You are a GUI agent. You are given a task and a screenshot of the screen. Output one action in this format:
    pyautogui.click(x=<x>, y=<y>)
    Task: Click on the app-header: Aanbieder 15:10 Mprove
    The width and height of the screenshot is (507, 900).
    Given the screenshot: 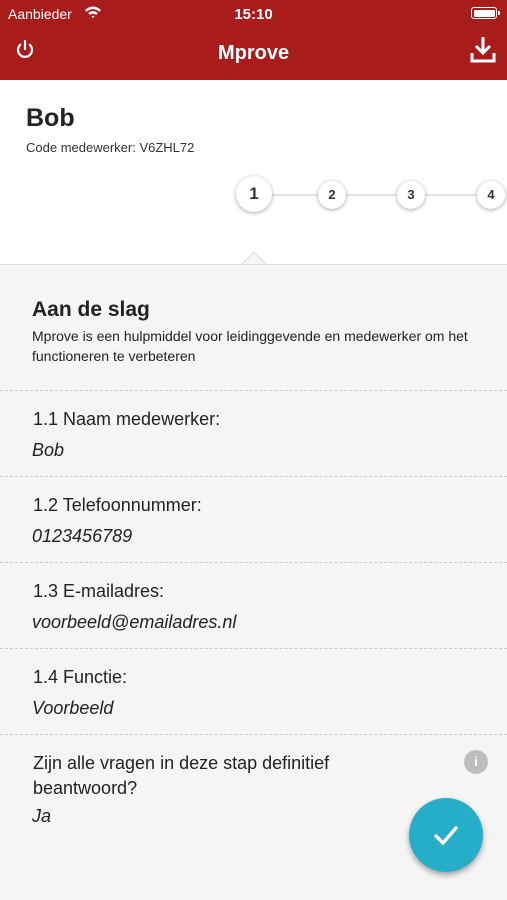 What is the action you would take?
    pyautogui.click(x=253, y=40)
    